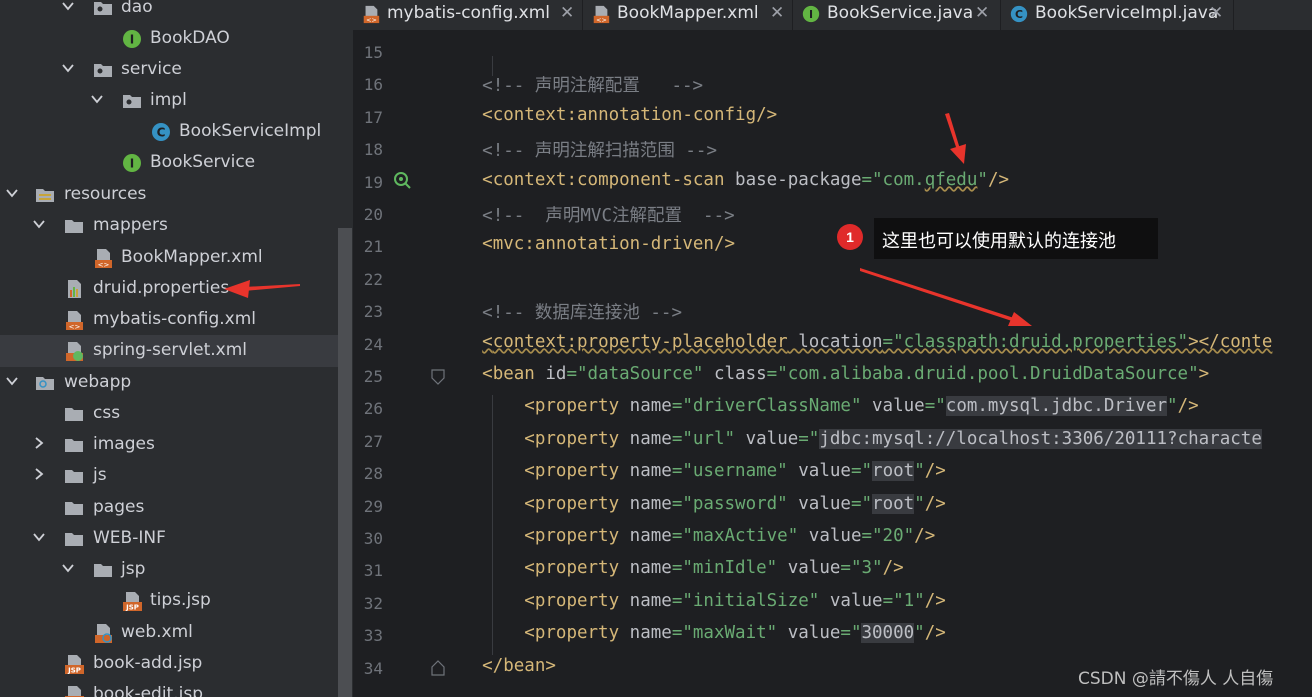 This screenshot has height=697, width=1312. What do you see at coordinates (999, 241) in the screenshot?
I see `annotation-text: 这里也可以使用默认的连接池` at bounding box center [999, 241].